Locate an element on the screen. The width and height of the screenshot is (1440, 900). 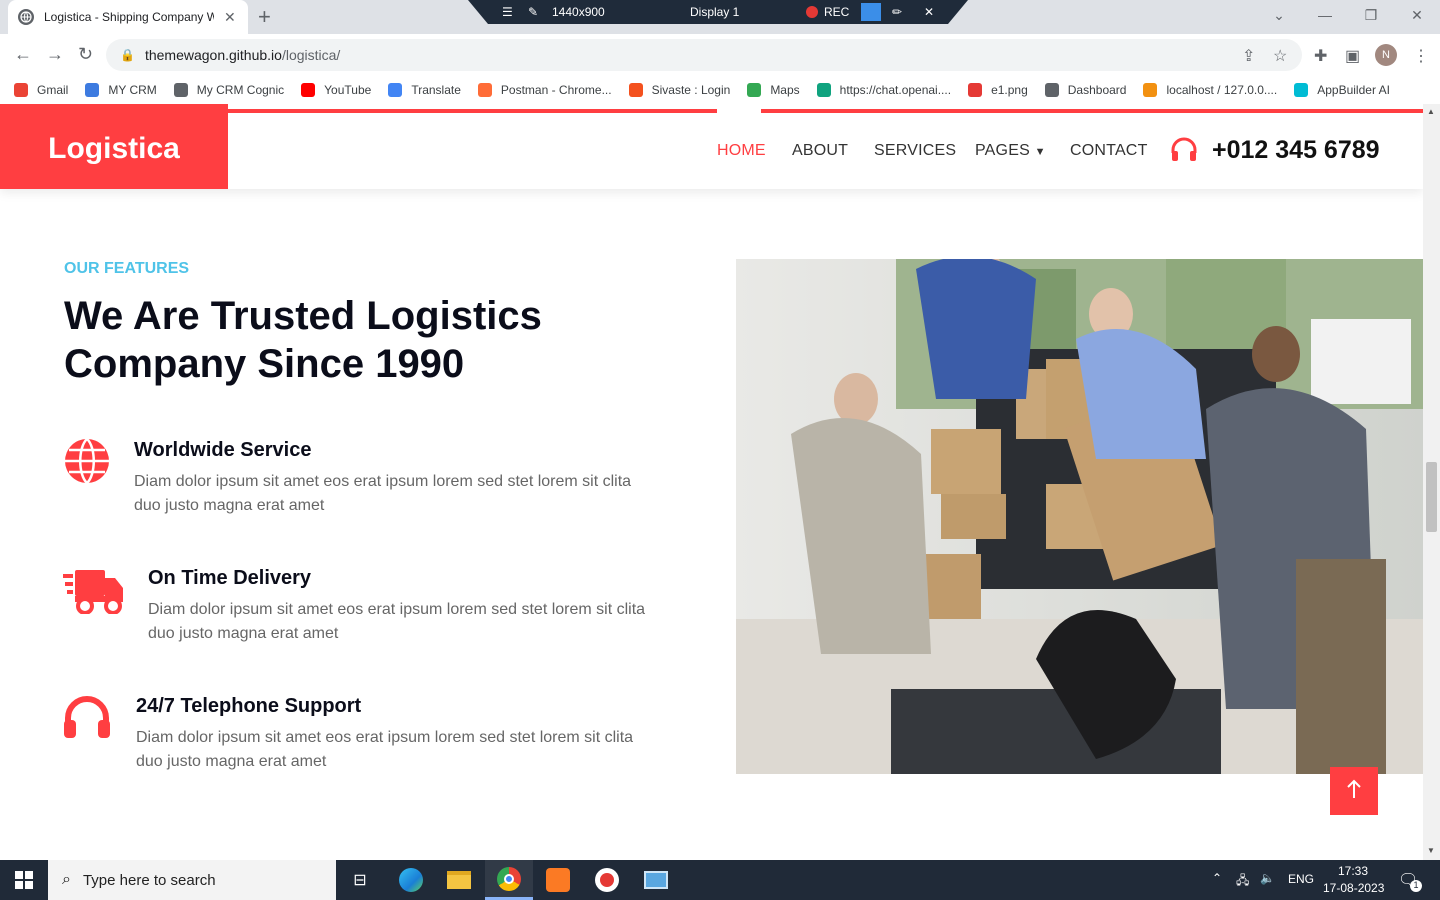
language-indicator: ENG is located at coordinates (1301, 879).